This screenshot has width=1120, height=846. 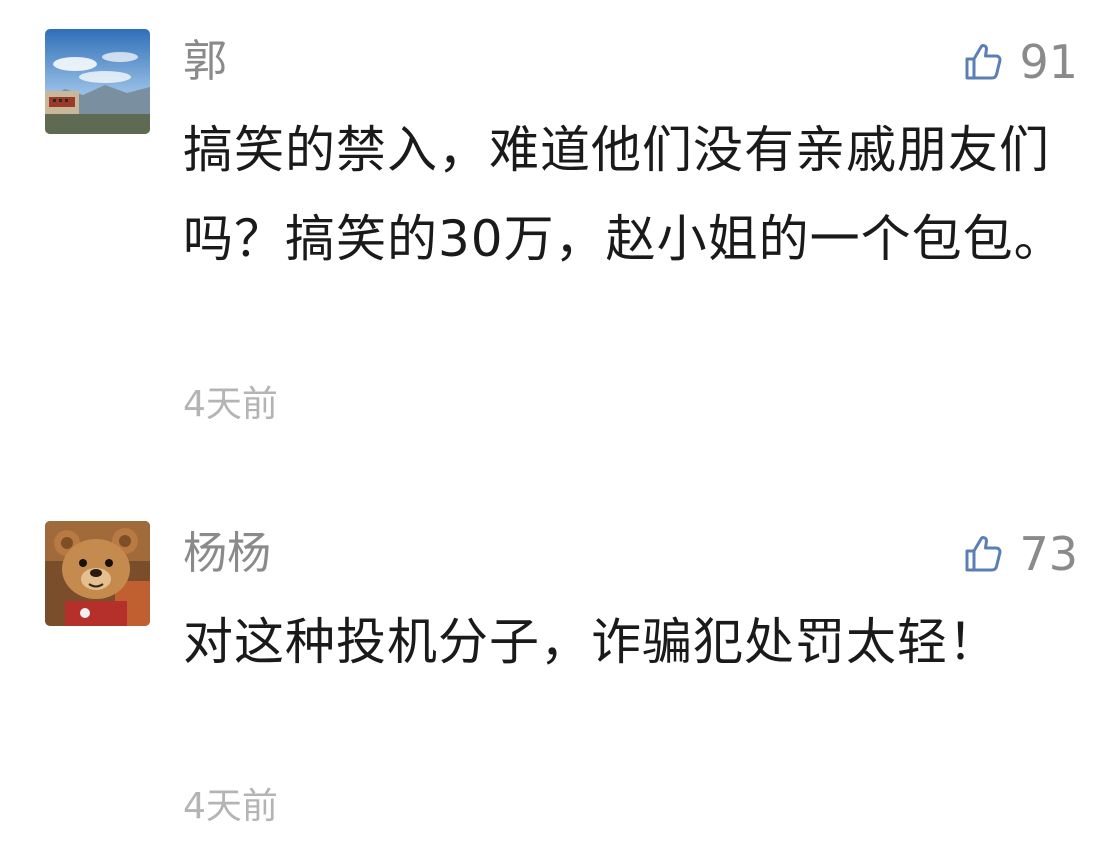 I want to click on like-button: 91, so click(x=1019, y=62).